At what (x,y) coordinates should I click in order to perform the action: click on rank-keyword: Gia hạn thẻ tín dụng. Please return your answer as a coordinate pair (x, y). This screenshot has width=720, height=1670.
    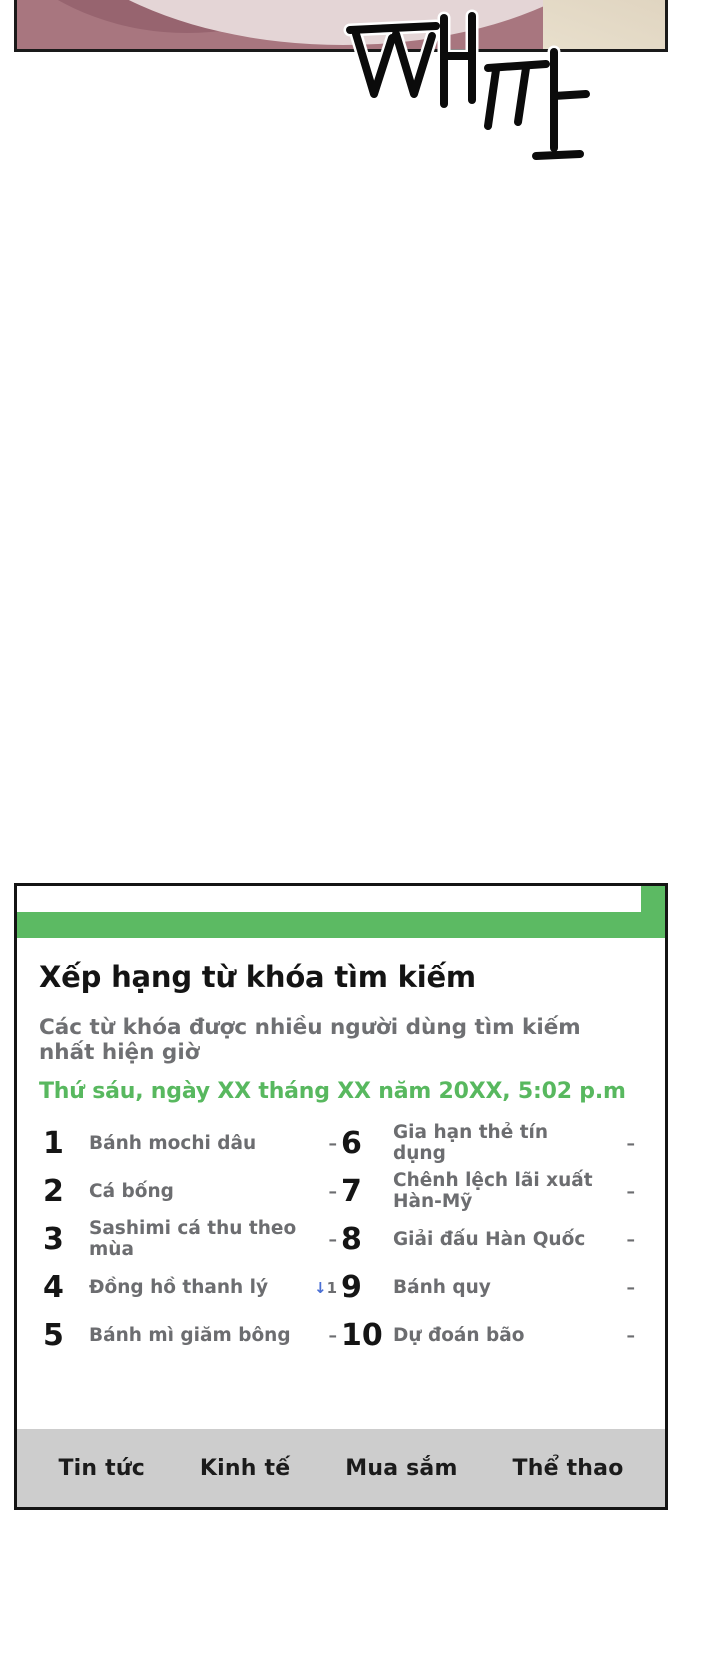
    Looking at the image, I should click on (499, 1143).